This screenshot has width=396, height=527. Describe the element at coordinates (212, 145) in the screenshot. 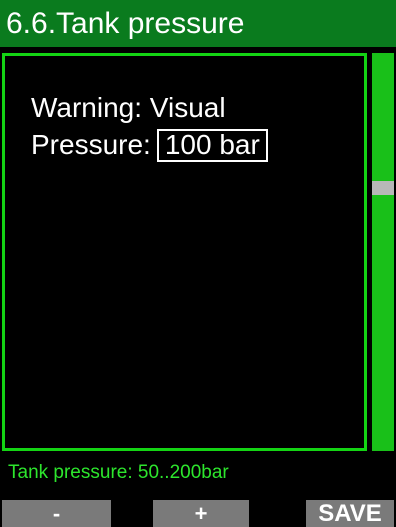

I see `pressure-value-field: 100 bar` at that location.